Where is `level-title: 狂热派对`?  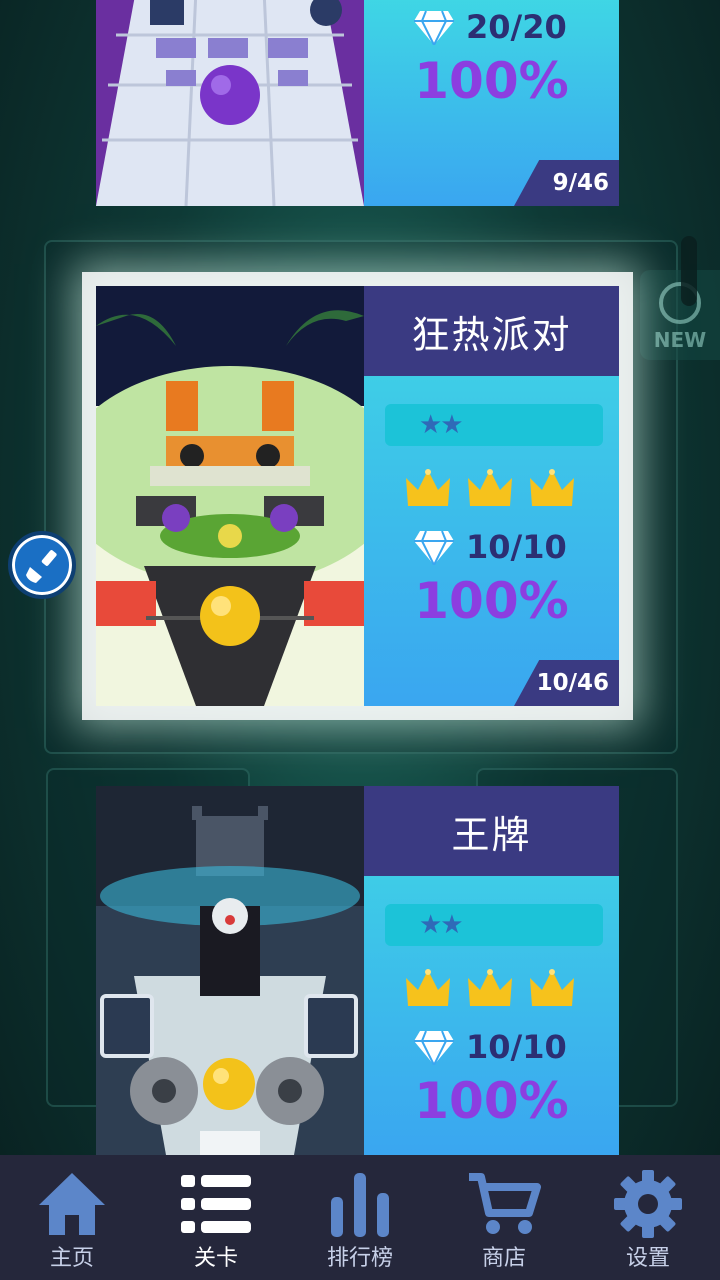
level-title: 狂热派对 is located at coordinates (491, 331).